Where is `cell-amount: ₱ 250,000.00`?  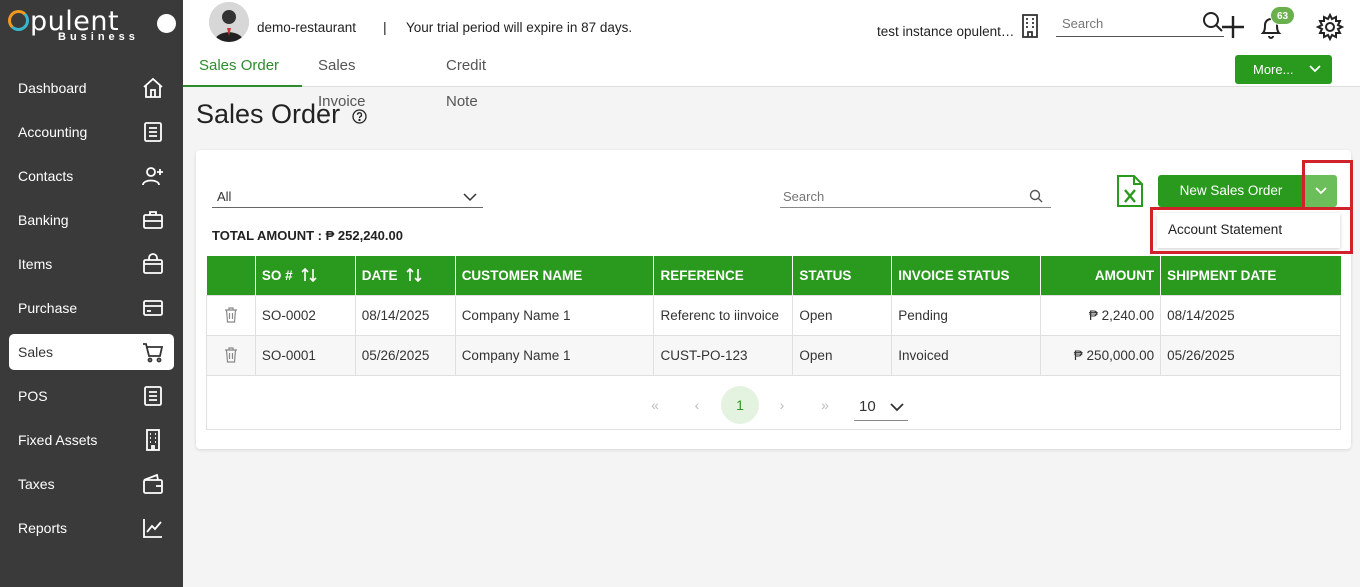
cell-amount: ₱ 250,000.00 is located at coordinates (1101, 355).